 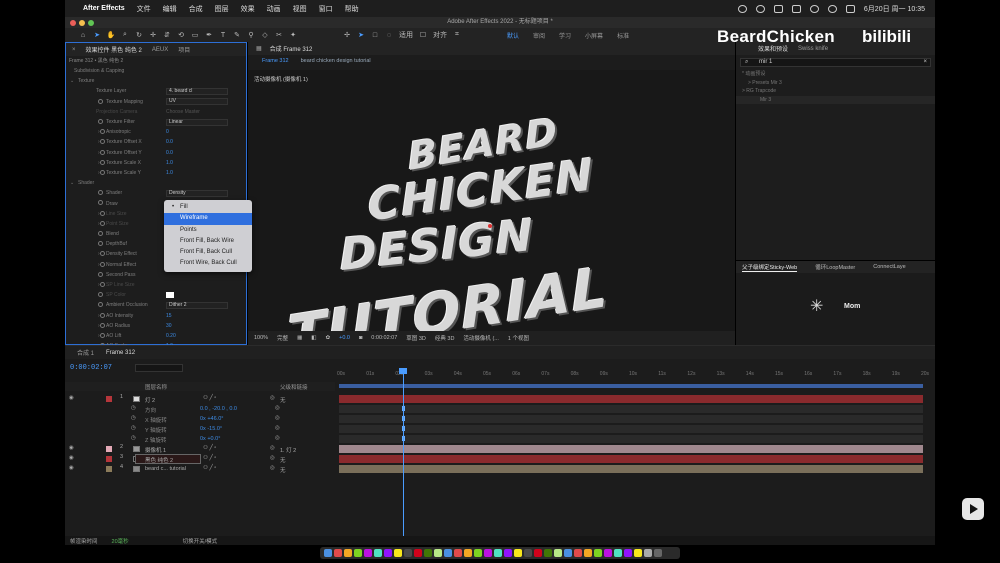 What do you see at coordinates (125, 35) in the screenshot?
I see `zoom-tool-icon: ⌕` at bounding box center [125, 35].